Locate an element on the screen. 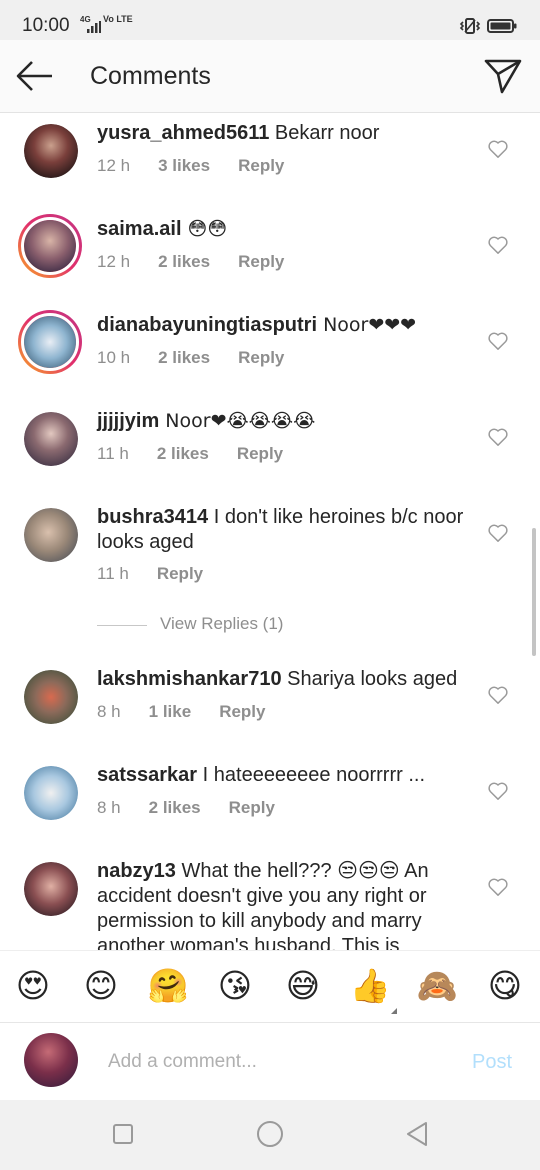 The width and height of the screenshot is (540, 1170). view-replies-label: View Replies (1) is located at coordinates (222, 623).